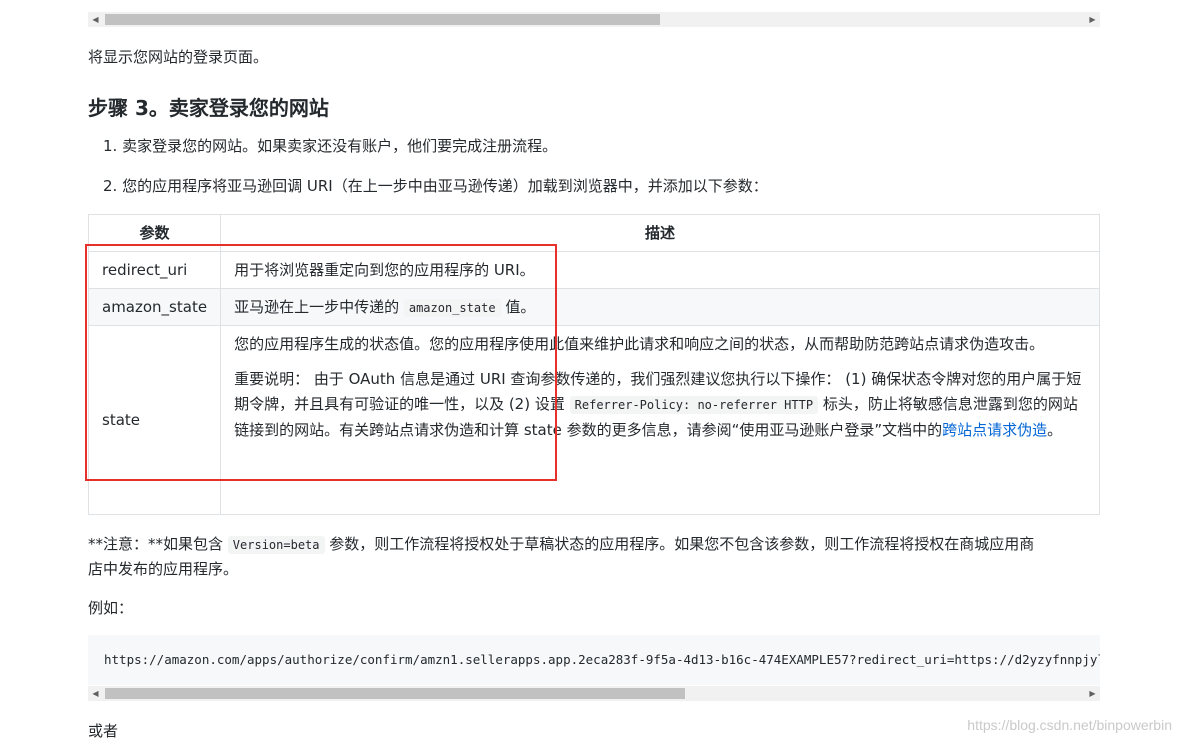  What do you see at coordinates (156, 544) in the screenshot?
I see `note-text-start: **注意：**如果包含` at bounding box center [156, 544].